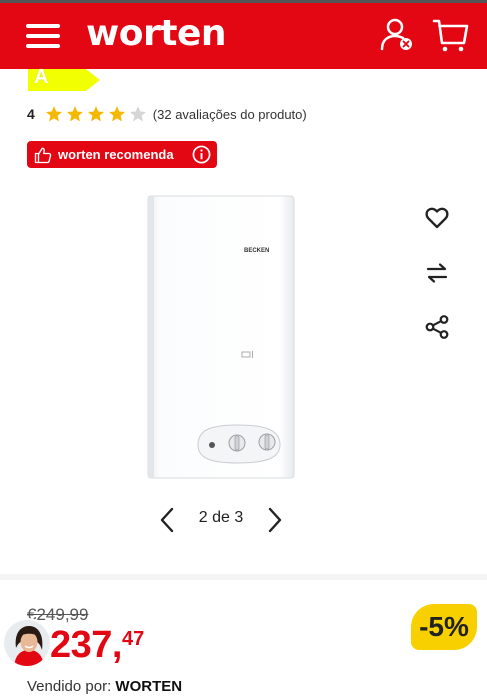 This screenshot has height=699, width=487. What do you see at coordinates (43, 155) in the screenshot?
I see `thumbs-up-icon` at bounding box center [43, 155].